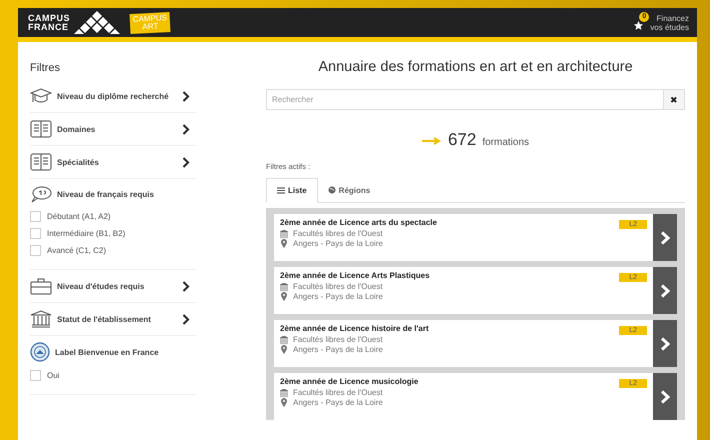 The height and width of the screenshot is (440, 710). I want to click on logo-text: FRANCE, so click(49, 27).